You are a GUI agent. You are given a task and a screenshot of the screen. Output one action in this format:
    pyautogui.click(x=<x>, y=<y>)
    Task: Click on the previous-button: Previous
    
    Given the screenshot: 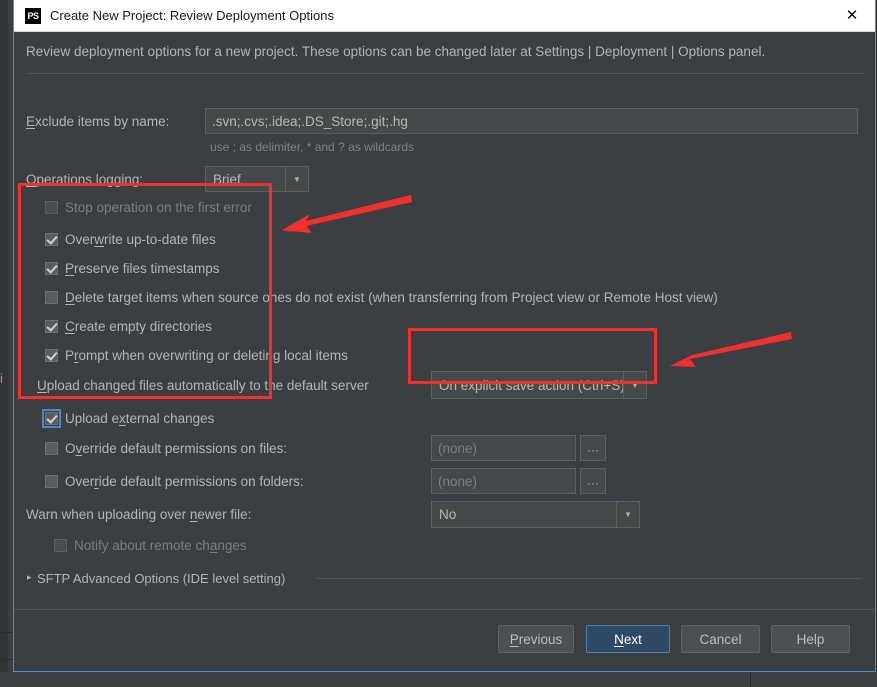 What is the action you would take?
    pyautogui.click(x=536, y=639)
    